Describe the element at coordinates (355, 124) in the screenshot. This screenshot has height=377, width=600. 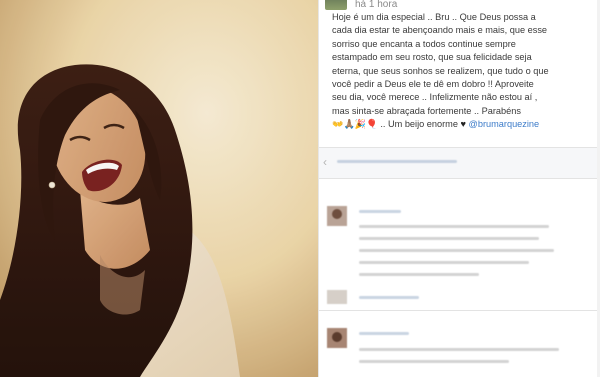
I see `caption-emoji: 👐🙏🏽🎉🎈` at that location.